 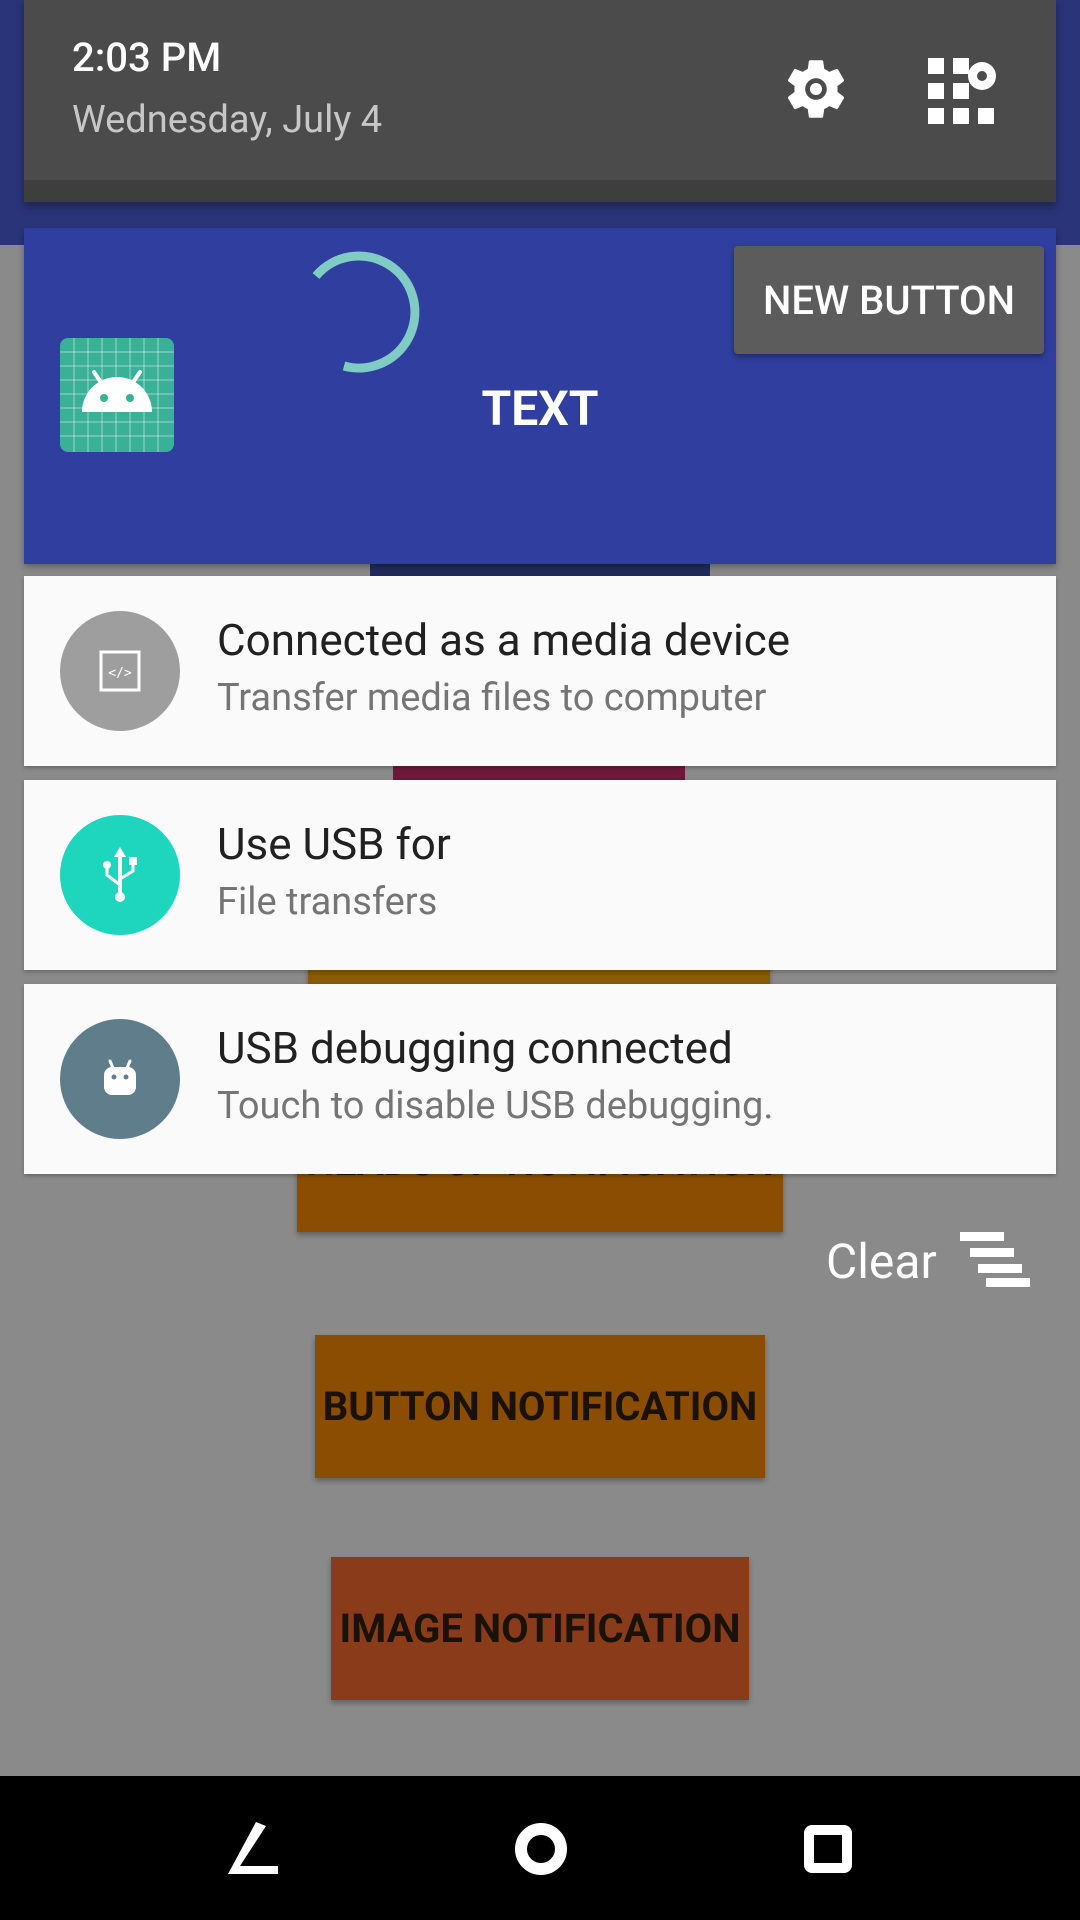 I want to click on recents-icon, so click(x=828, y=1849).